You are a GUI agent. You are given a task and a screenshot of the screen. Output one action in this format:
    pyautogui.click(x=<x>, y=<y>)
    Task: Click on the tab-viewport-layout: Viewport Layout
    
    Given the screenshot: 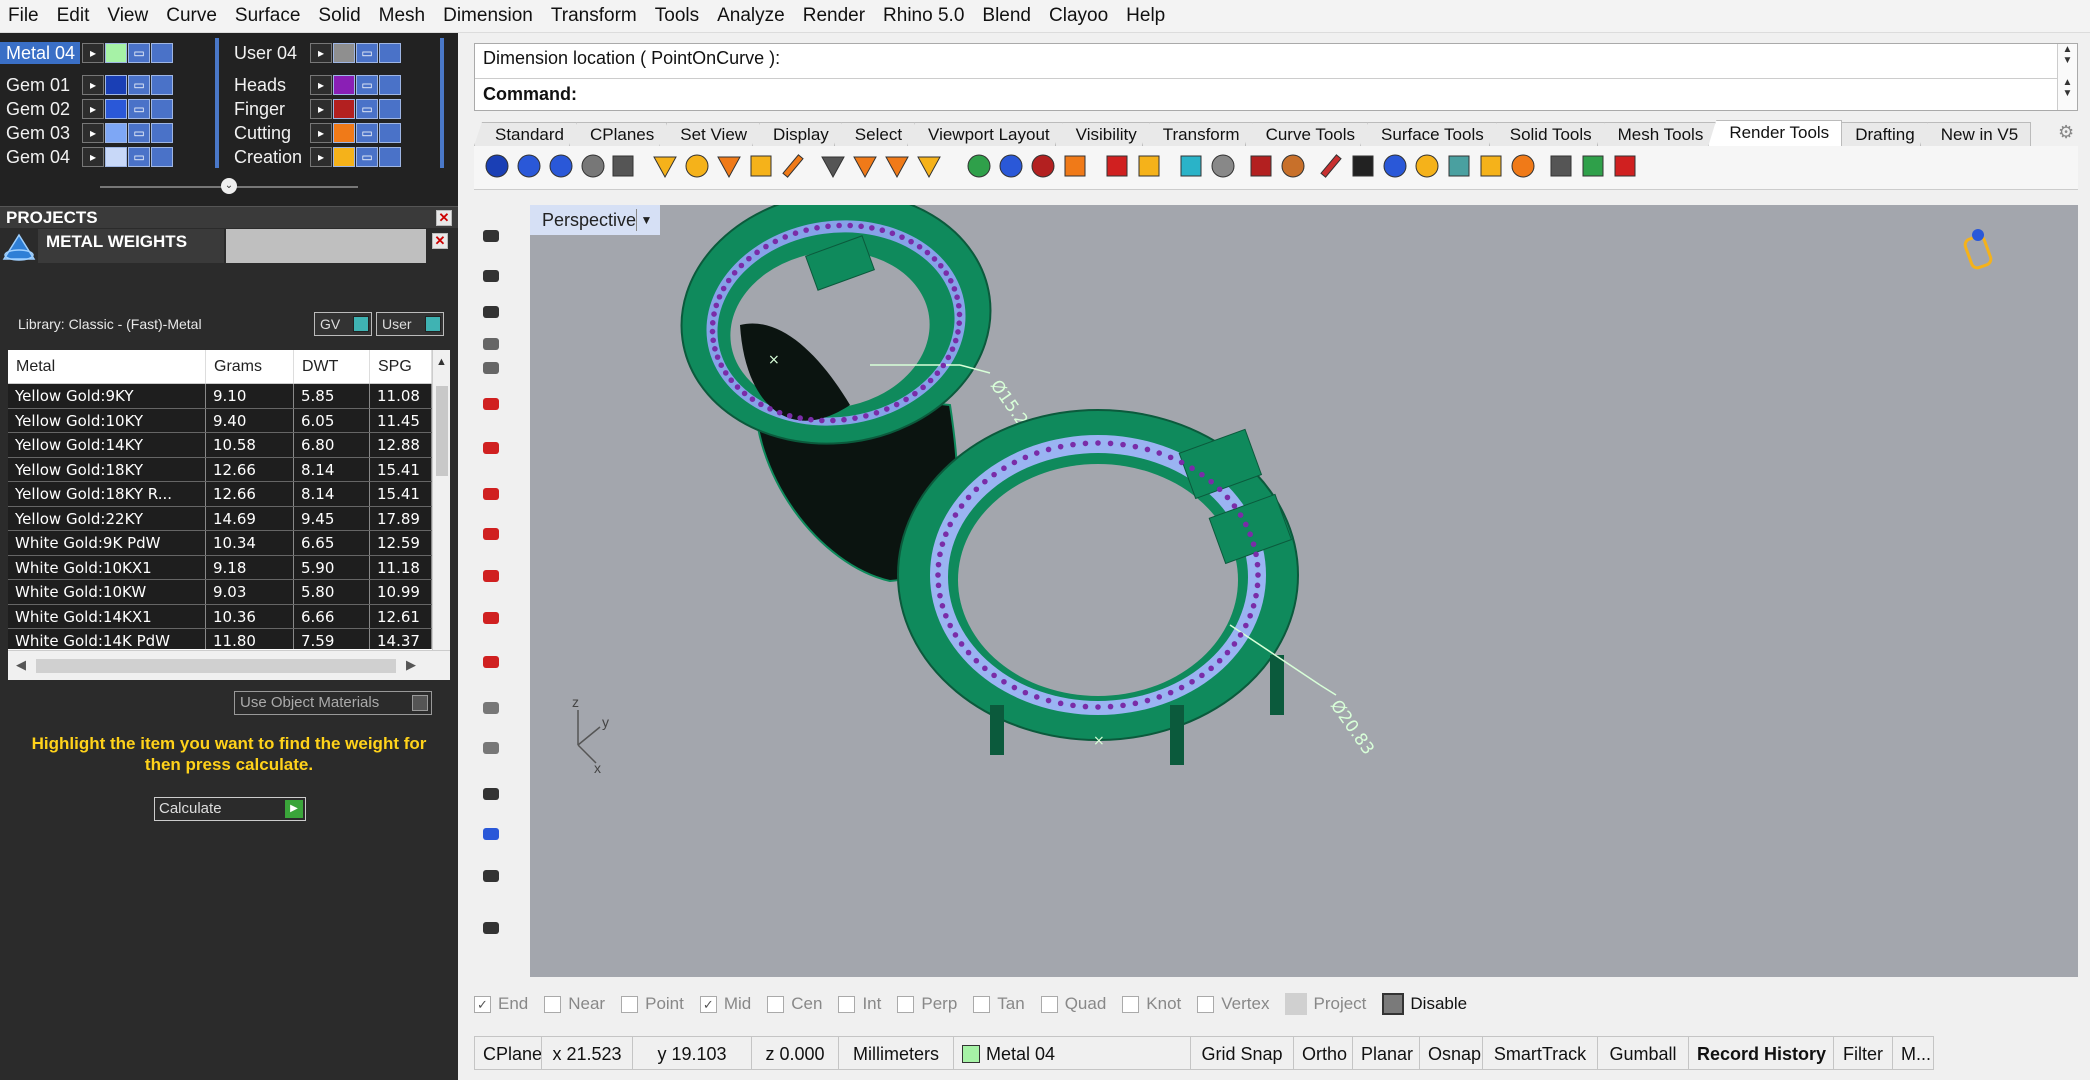 What is the action you would take?
    pyautogui.click(x=985, y=134)
    